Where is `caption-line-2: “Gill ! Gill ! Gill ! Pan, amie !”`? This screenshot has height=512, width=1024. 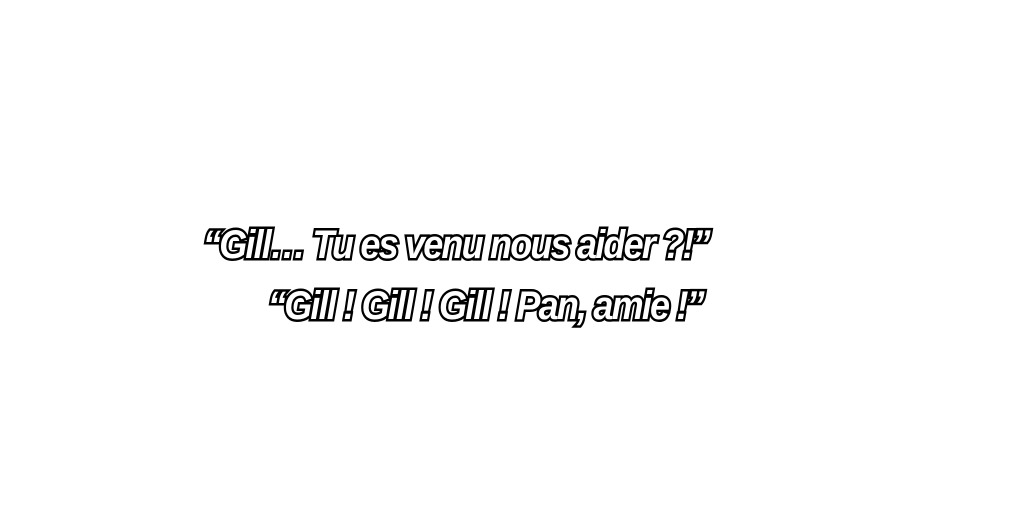 caption-line-2: “Gill ! Gill ! Gill ! Pan, amie !” is located at coordinates (486, 306).